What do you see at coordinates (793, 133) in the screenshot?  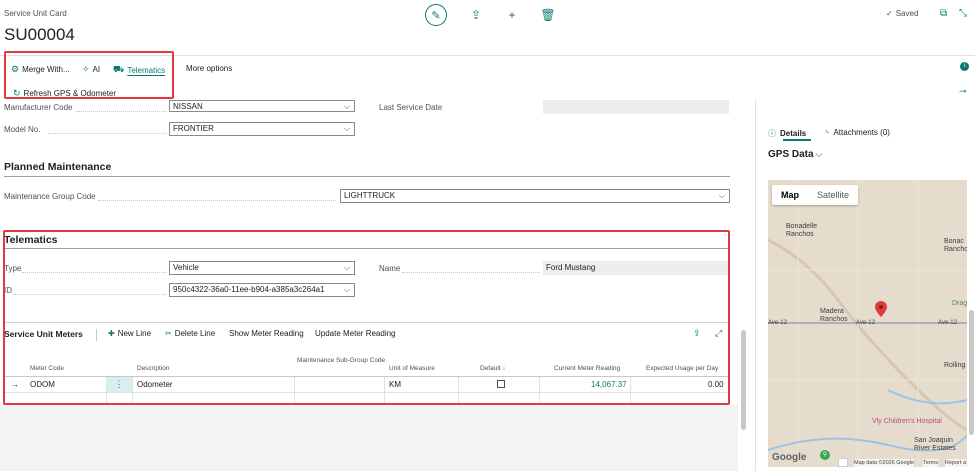 I see `tab-details-label: Details` at bounding box center [793, 133].